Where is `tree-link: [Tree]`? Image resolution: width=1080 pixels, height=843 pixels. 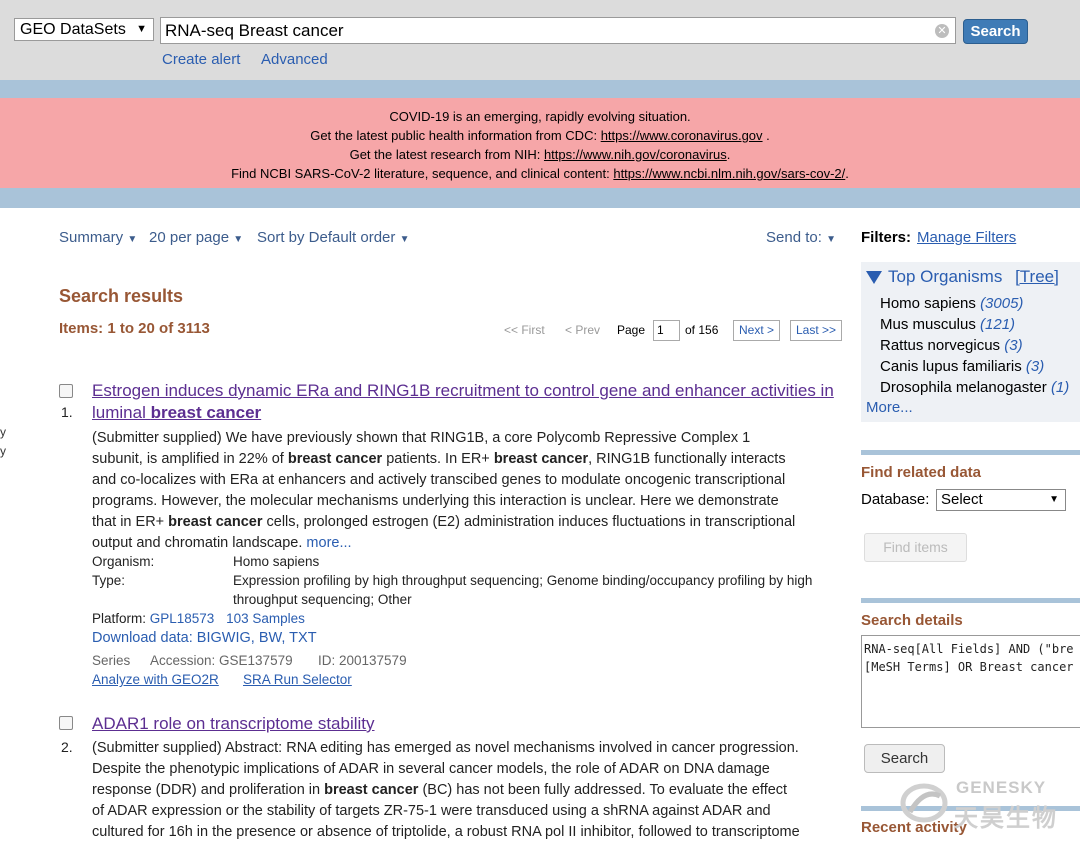
tree-link: [Tree] is located at coordinates (1037, 276).